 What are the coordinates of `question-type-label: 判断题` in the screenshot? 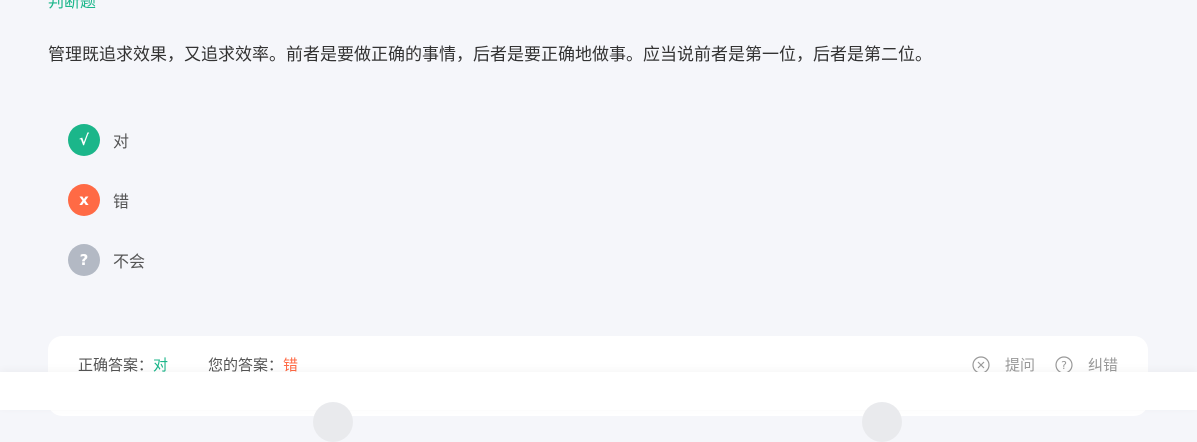 It's located at (72, 5).